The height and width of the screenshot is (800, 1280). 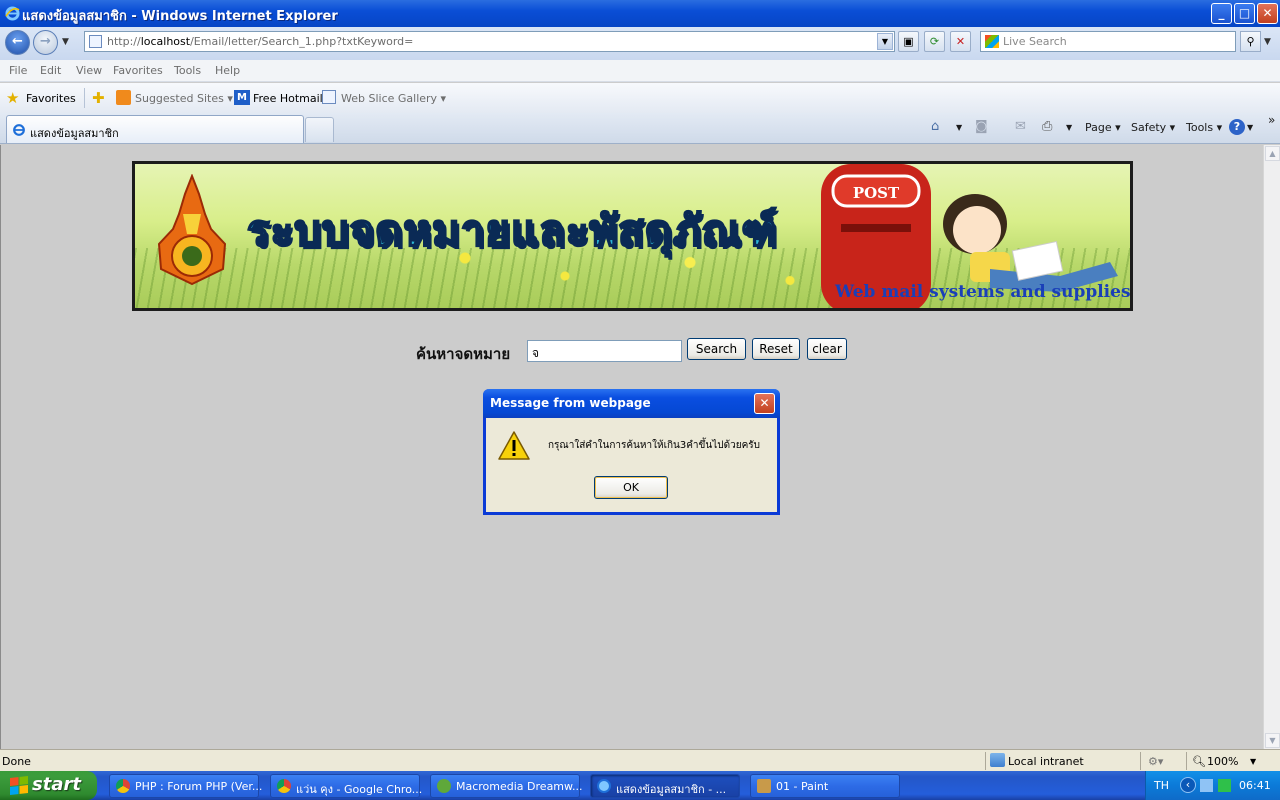 What do you see at coordinates (302, 41) in the screenshot?
I see `url-path: /Email/letter/Search_1.php?txtKeyword=` at bounding box center [302, 41].